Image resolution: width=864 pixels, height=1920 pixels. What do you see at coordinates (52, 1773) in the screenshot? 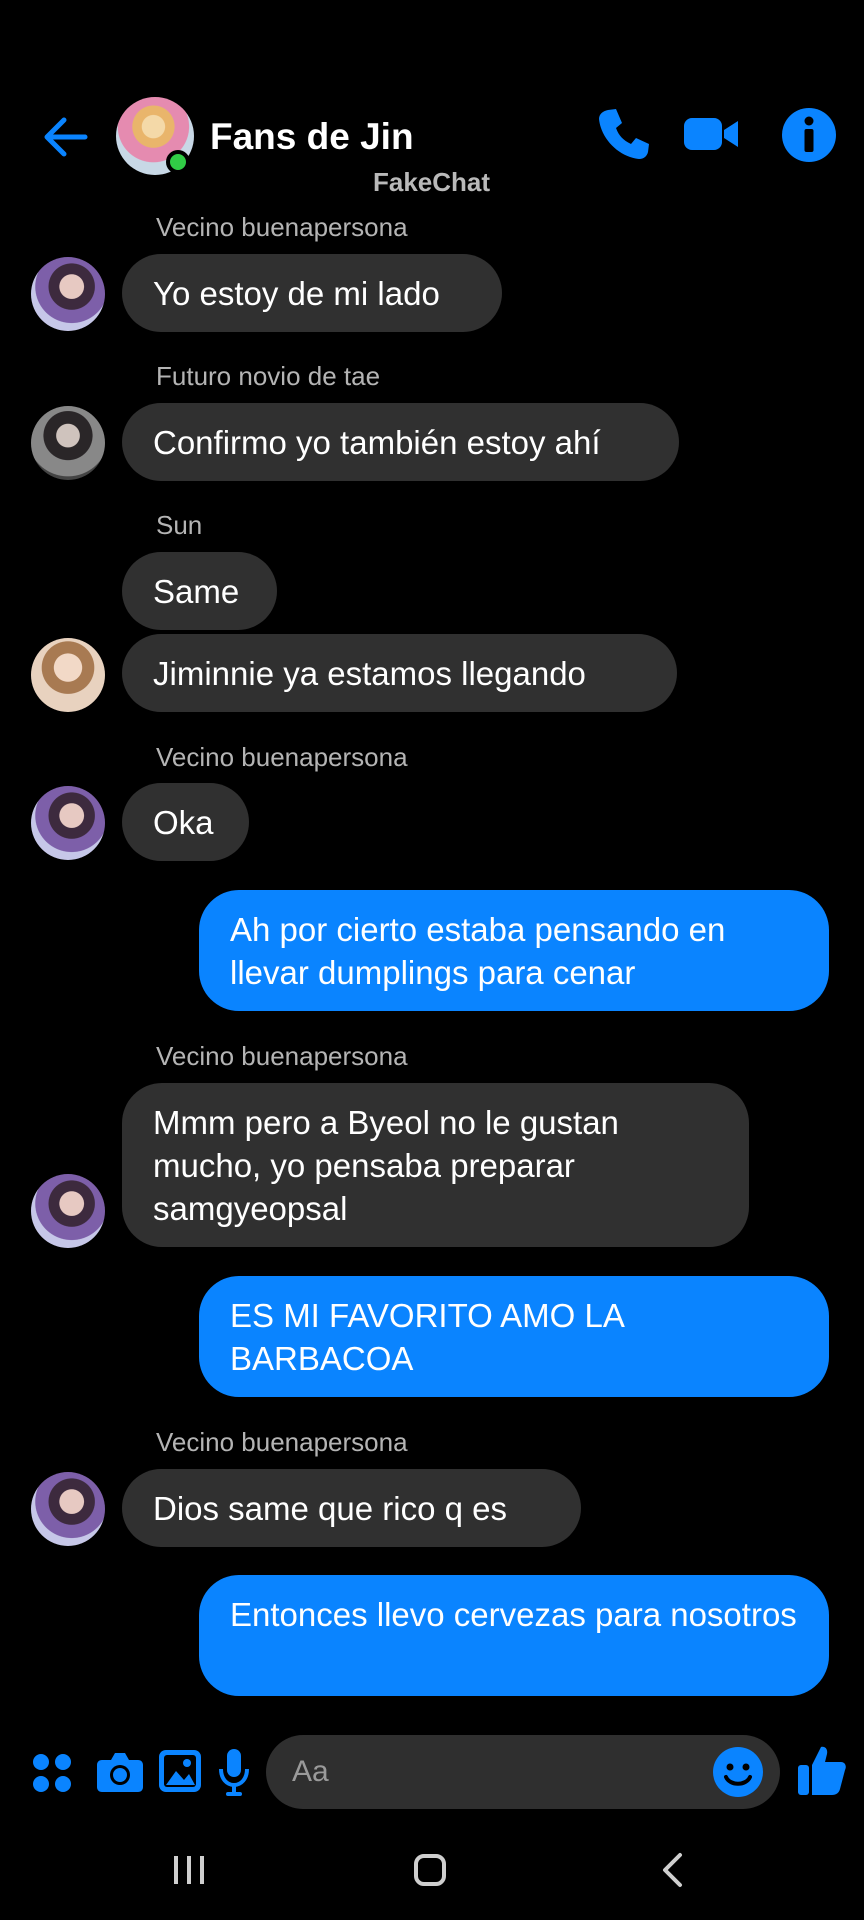
I see `apps-icon` at bounding box center [52, 1773].